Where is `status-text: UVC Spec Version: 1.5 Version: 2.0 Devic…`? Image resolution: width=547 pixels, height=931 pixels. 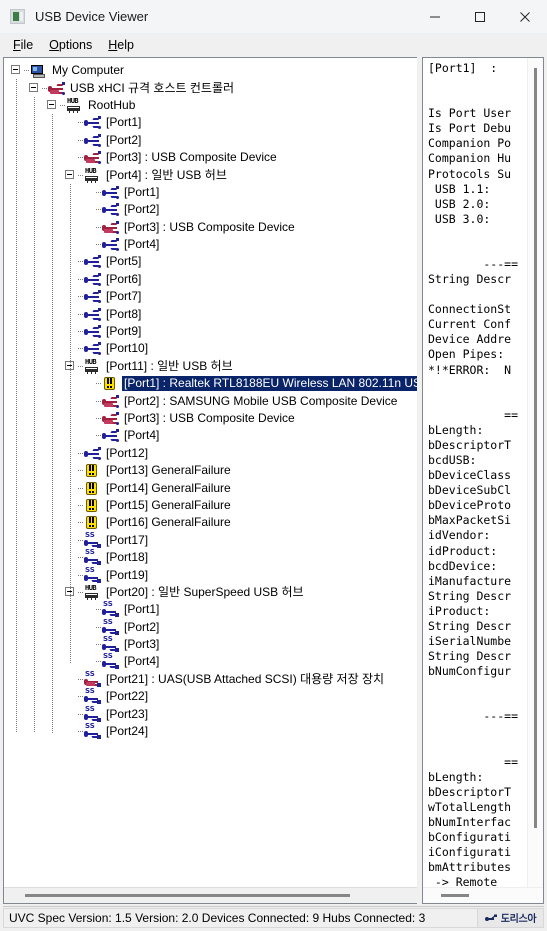
status-text: UVC Spec Version: 1.5 Version: 2.0 Devic… is located at coordinates (240, 917).